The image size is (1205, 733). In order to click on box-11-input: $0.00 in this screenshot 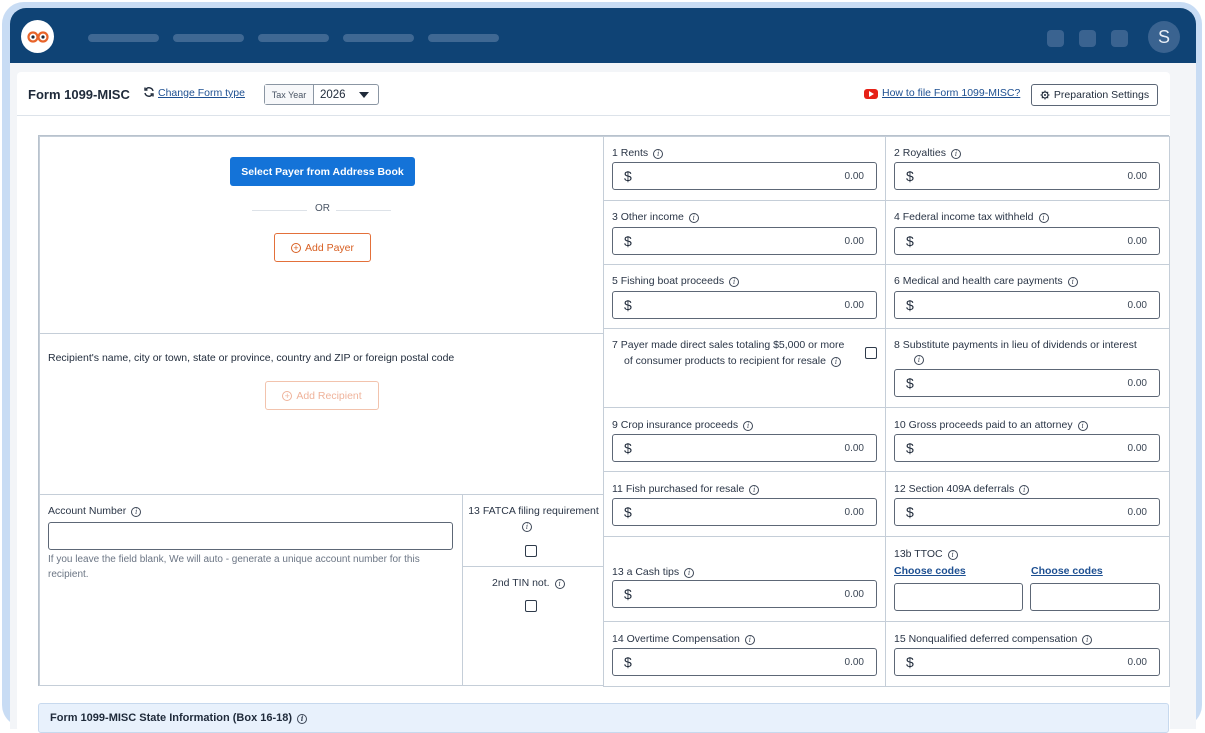, I will do `click(744, 512)`.